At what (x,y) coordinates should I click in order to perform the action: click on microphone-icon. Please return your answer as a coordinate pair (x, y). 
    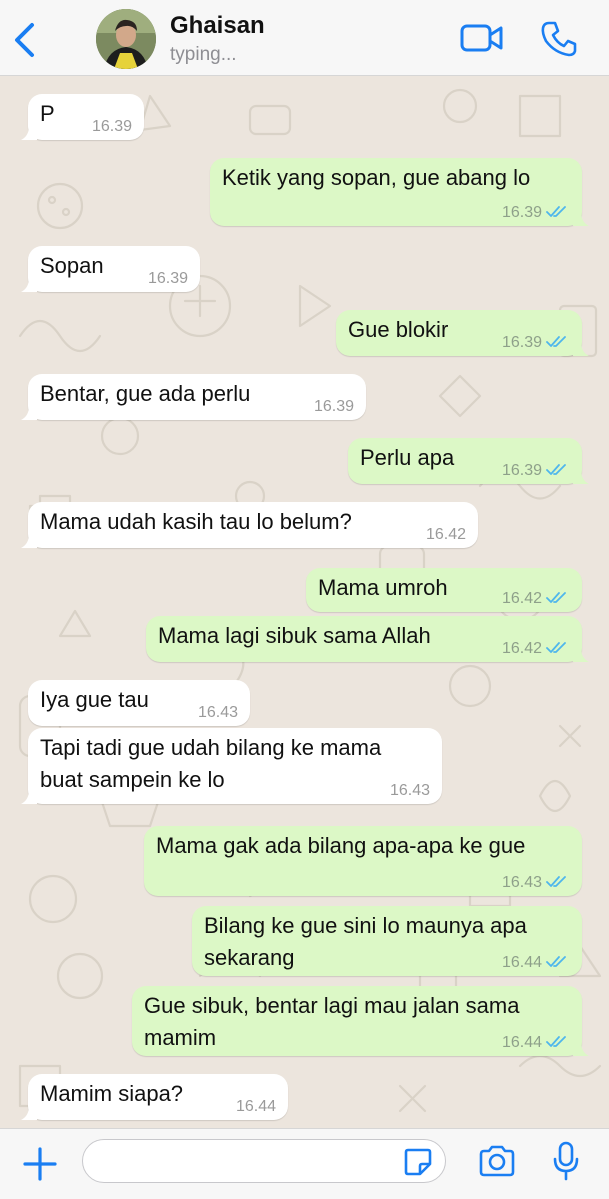
    Looking at the image, I should click on (566, 1161).